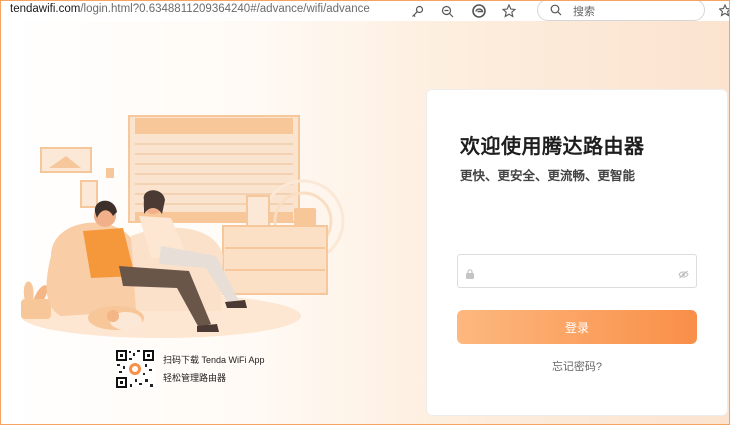  Describe the element at coordinates (577, 271) in the screenshot. I see `password-field` at that location.